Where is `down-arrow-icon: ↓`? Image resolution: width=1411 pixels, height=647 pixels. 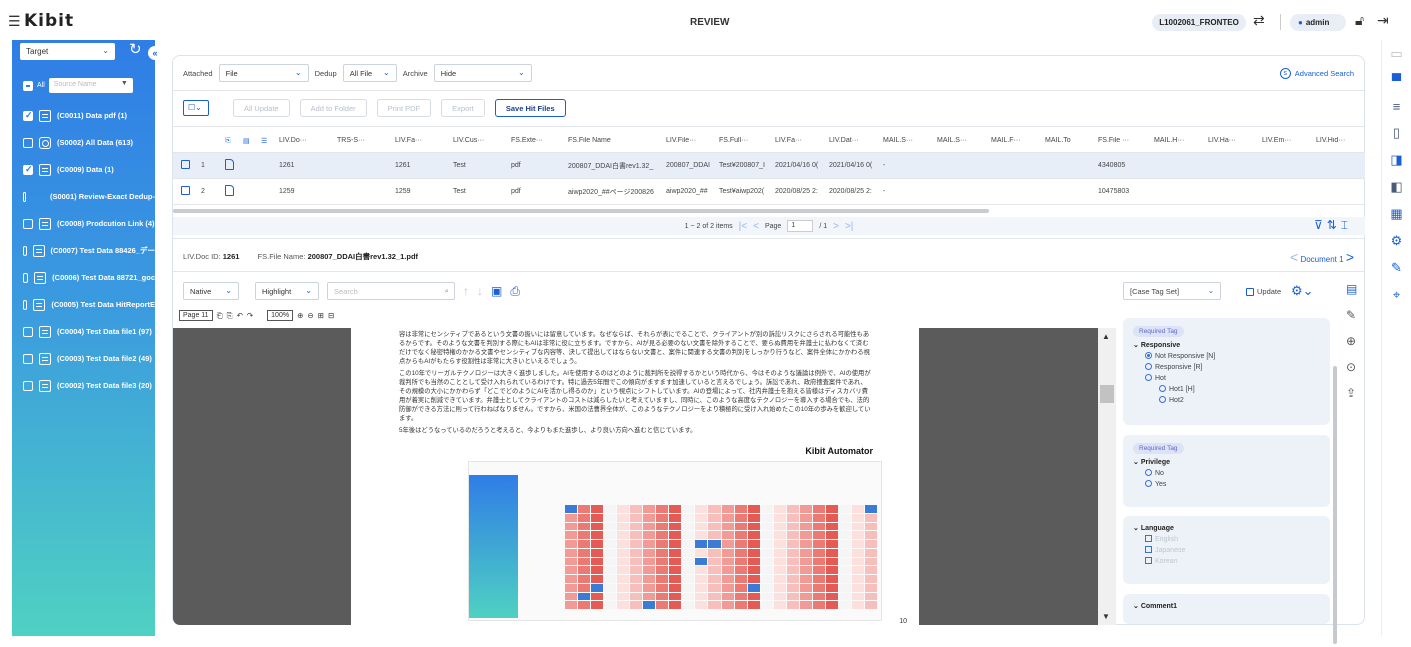 down-arrow-icon: ↓ is located at coordinates (480, 291).